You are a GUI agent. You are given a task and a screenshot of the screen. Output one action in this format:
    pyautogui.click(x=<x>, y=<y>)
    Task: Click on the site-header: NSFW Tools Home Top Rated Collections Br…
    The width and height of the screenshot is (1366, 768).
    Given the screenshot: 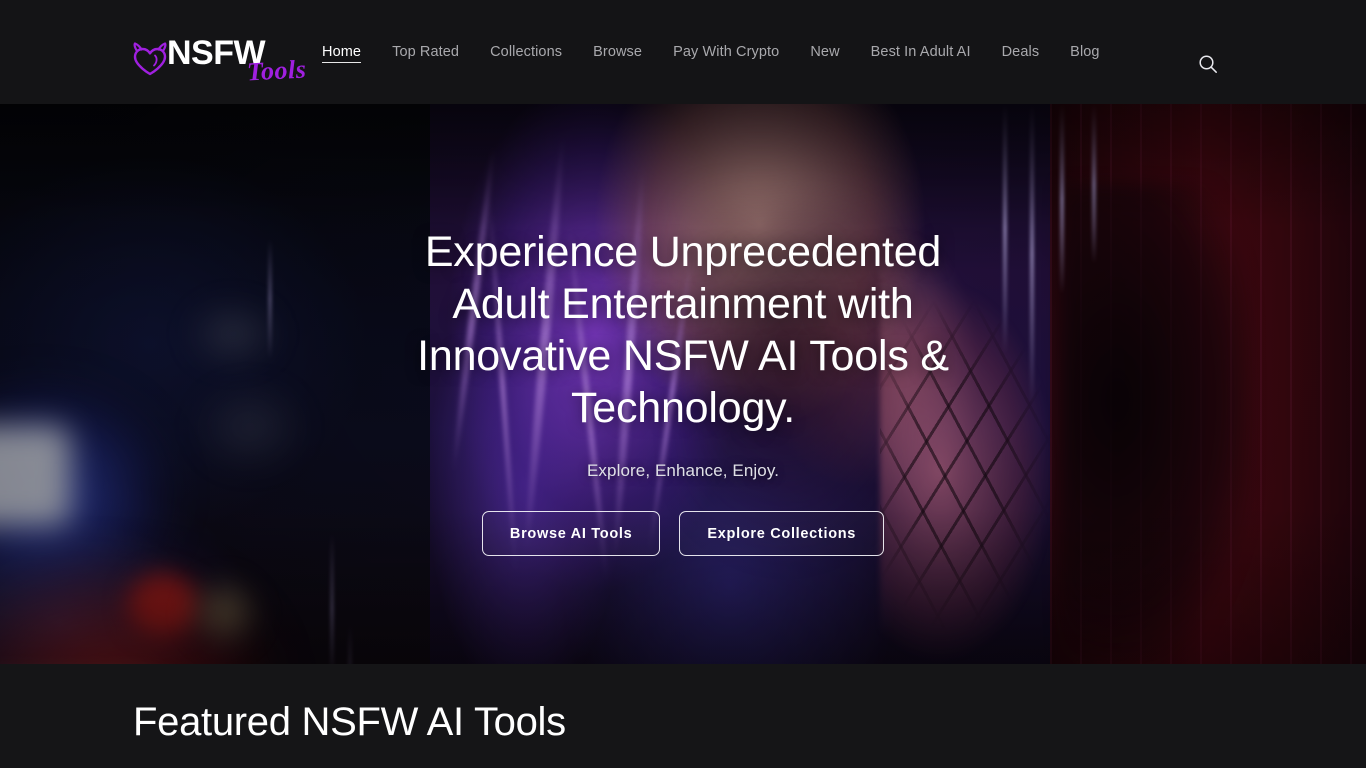 What is the action you would take?
    pyautogui.click(x=683, y=52)
    